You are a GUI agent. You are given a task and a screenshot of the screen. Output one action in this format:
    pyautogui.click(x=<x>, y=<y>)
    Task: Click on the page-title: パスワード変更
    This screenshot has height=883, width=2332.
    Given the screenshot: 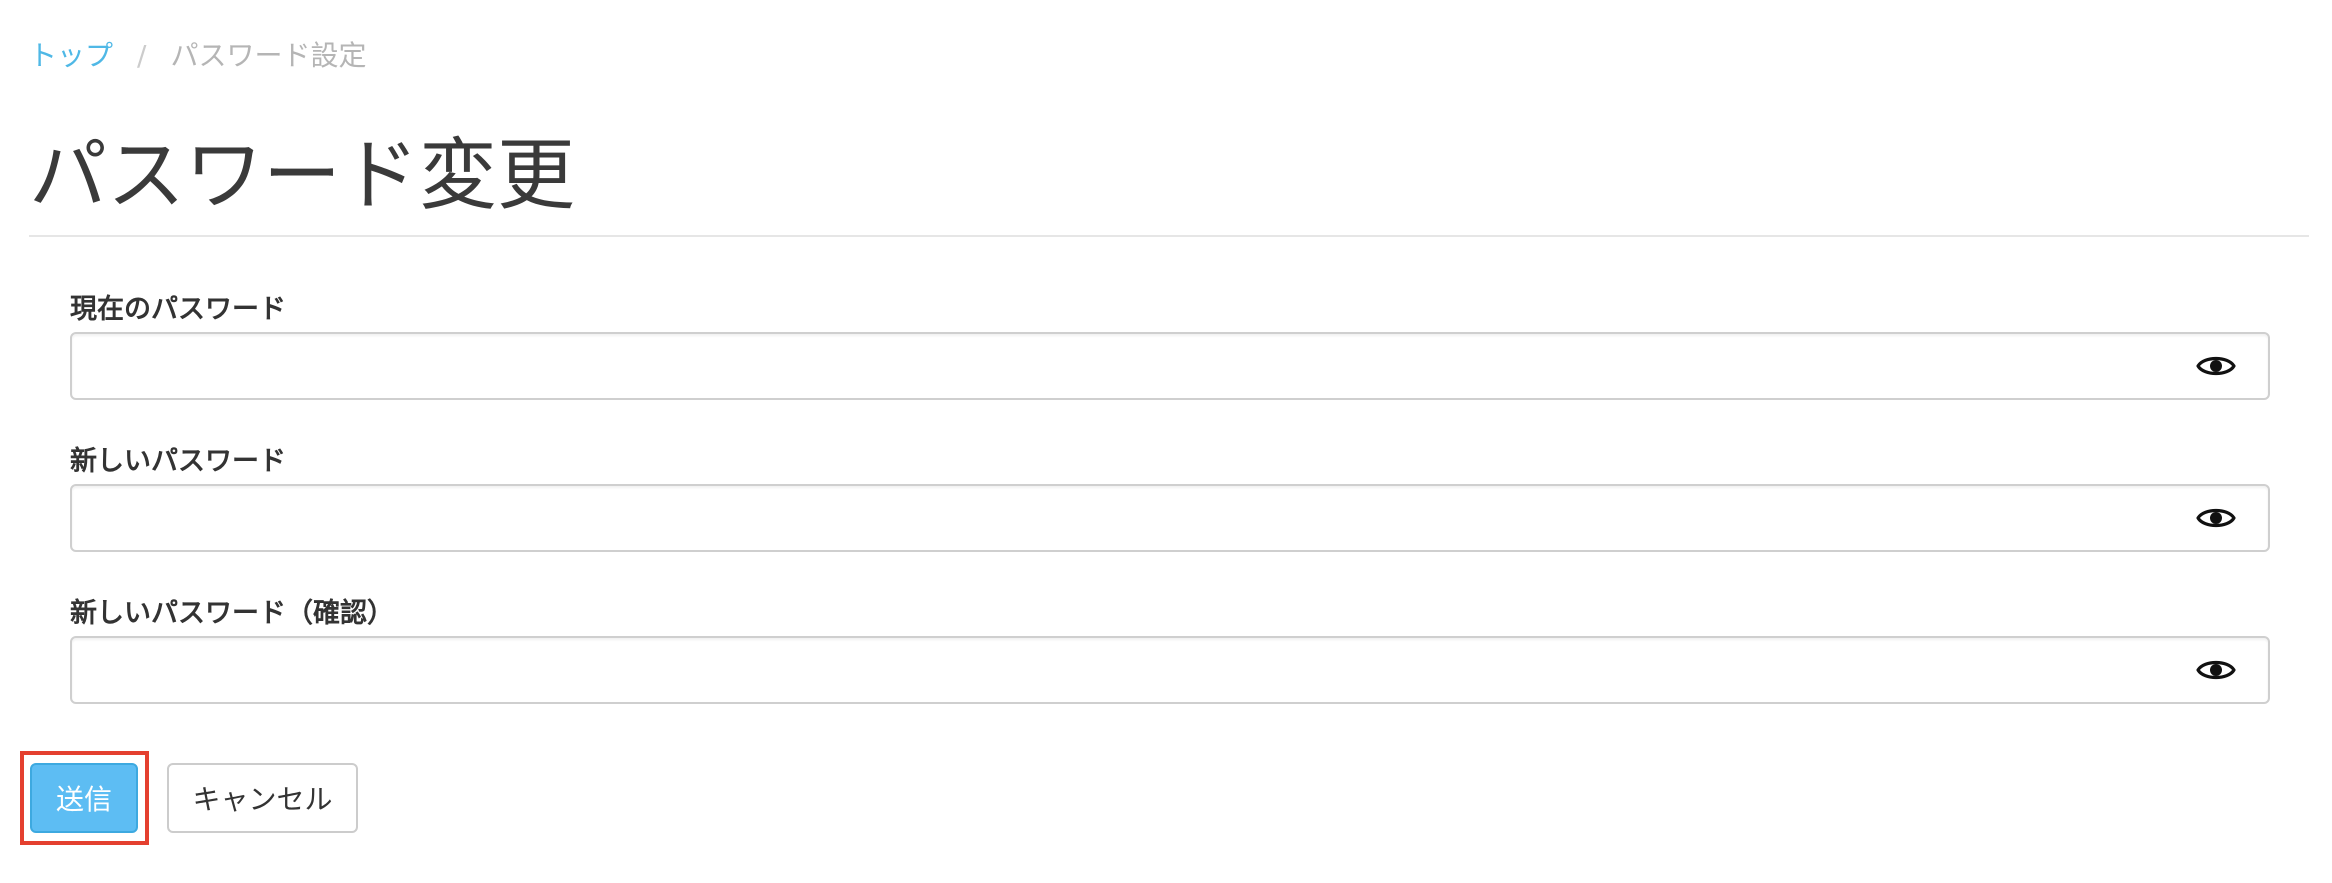 What is the action you would take?
    pyautogui.click(x=302, y=176)
    